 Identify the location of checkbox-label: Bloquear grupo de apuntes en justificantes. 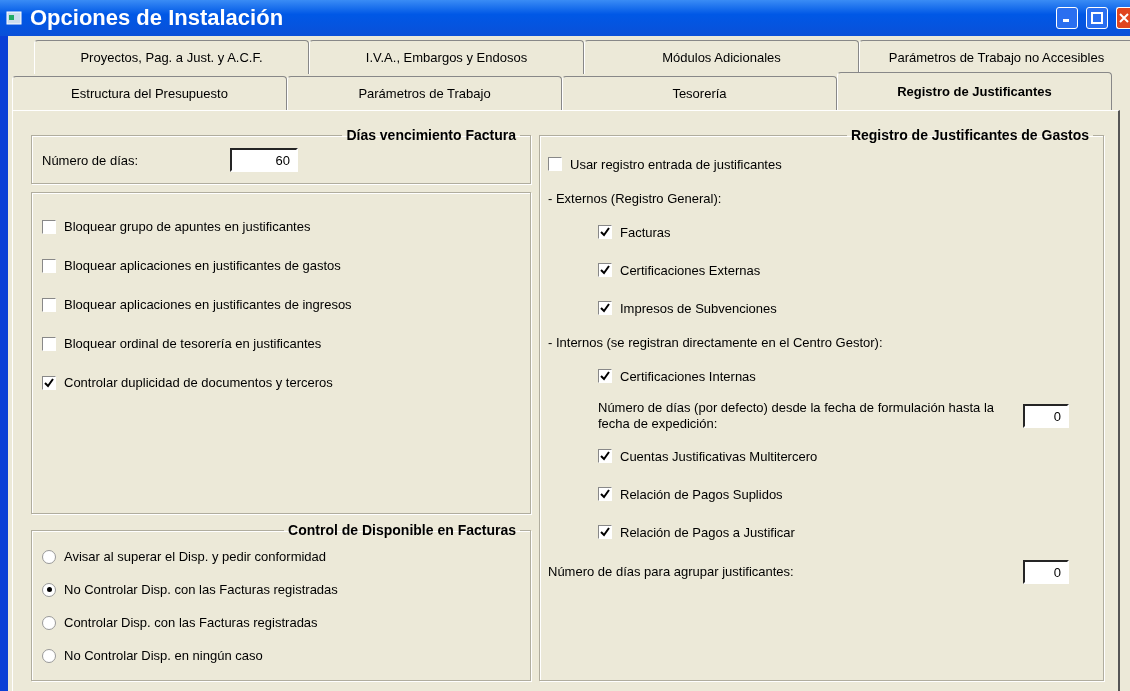
(187, 226).